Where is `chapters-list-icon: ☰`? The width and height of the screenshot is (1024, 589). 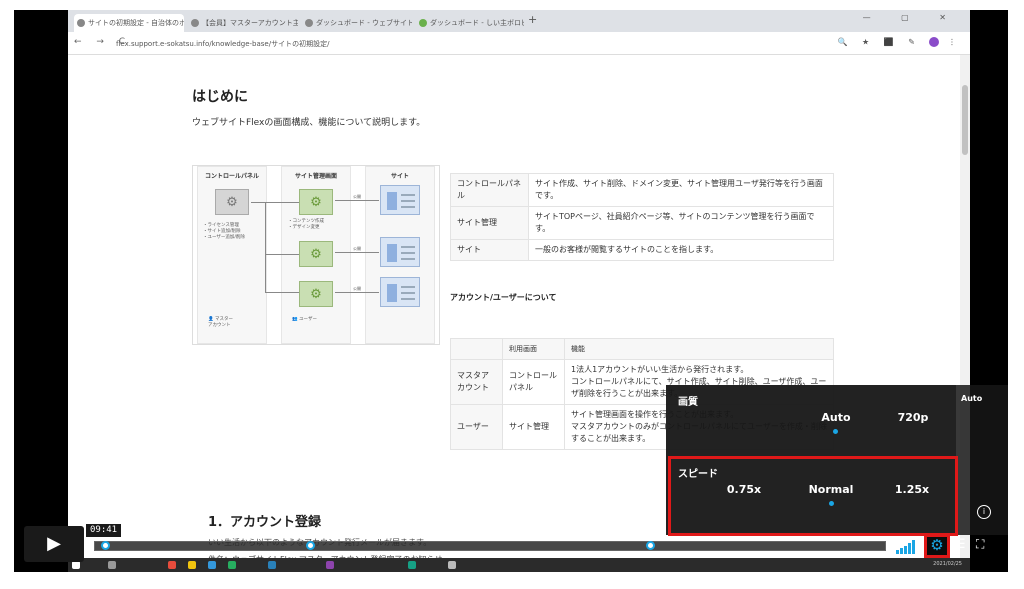
chapters-list-icon: ☰ is located at coordinates (960, 544).